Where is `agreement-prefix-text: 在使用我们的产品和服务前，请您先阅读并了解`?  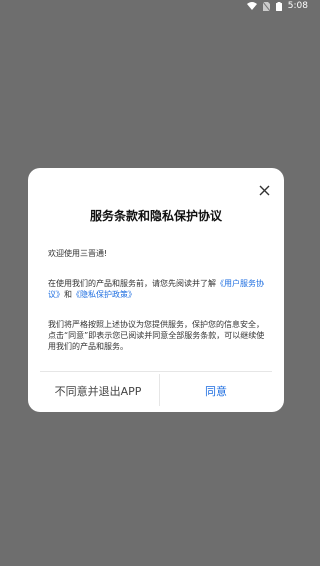
agreement-prefix-text: 在使用我们的产品和服务前，请您先阅读并了解 is located at coordinates (132, 283).